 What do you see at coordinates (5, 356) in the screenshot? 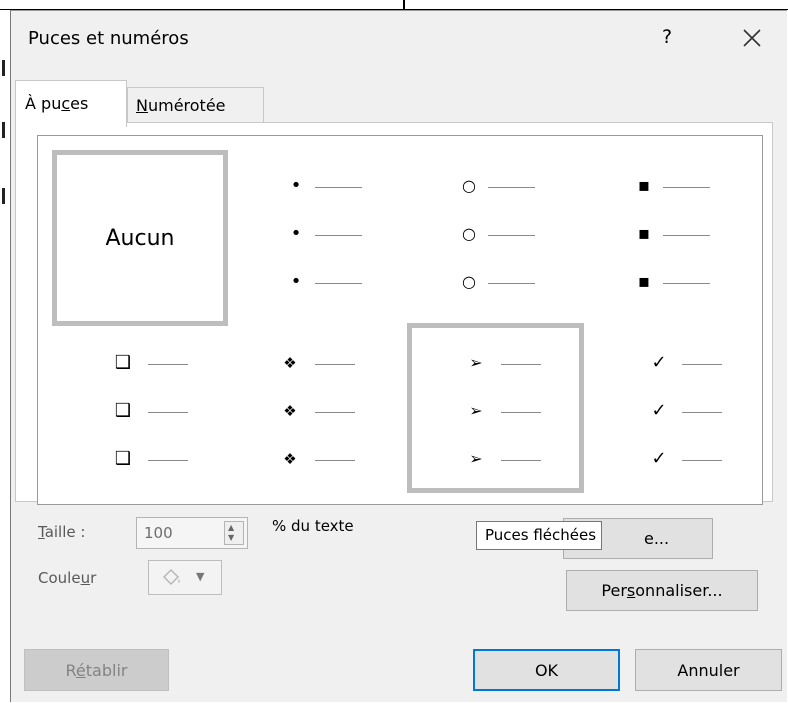
I see `document-left-edge` at bounding box center [5, 356].